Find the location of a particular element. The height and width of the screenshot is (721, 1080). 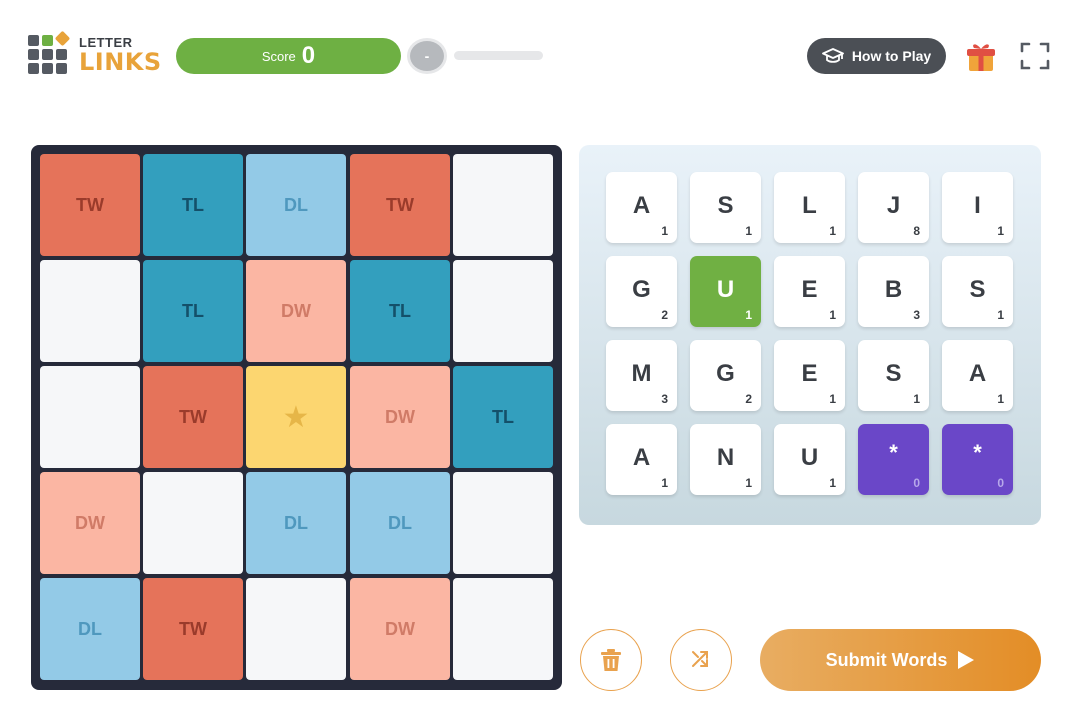

fullscreen-icon is located at coordinates (1035, 56).